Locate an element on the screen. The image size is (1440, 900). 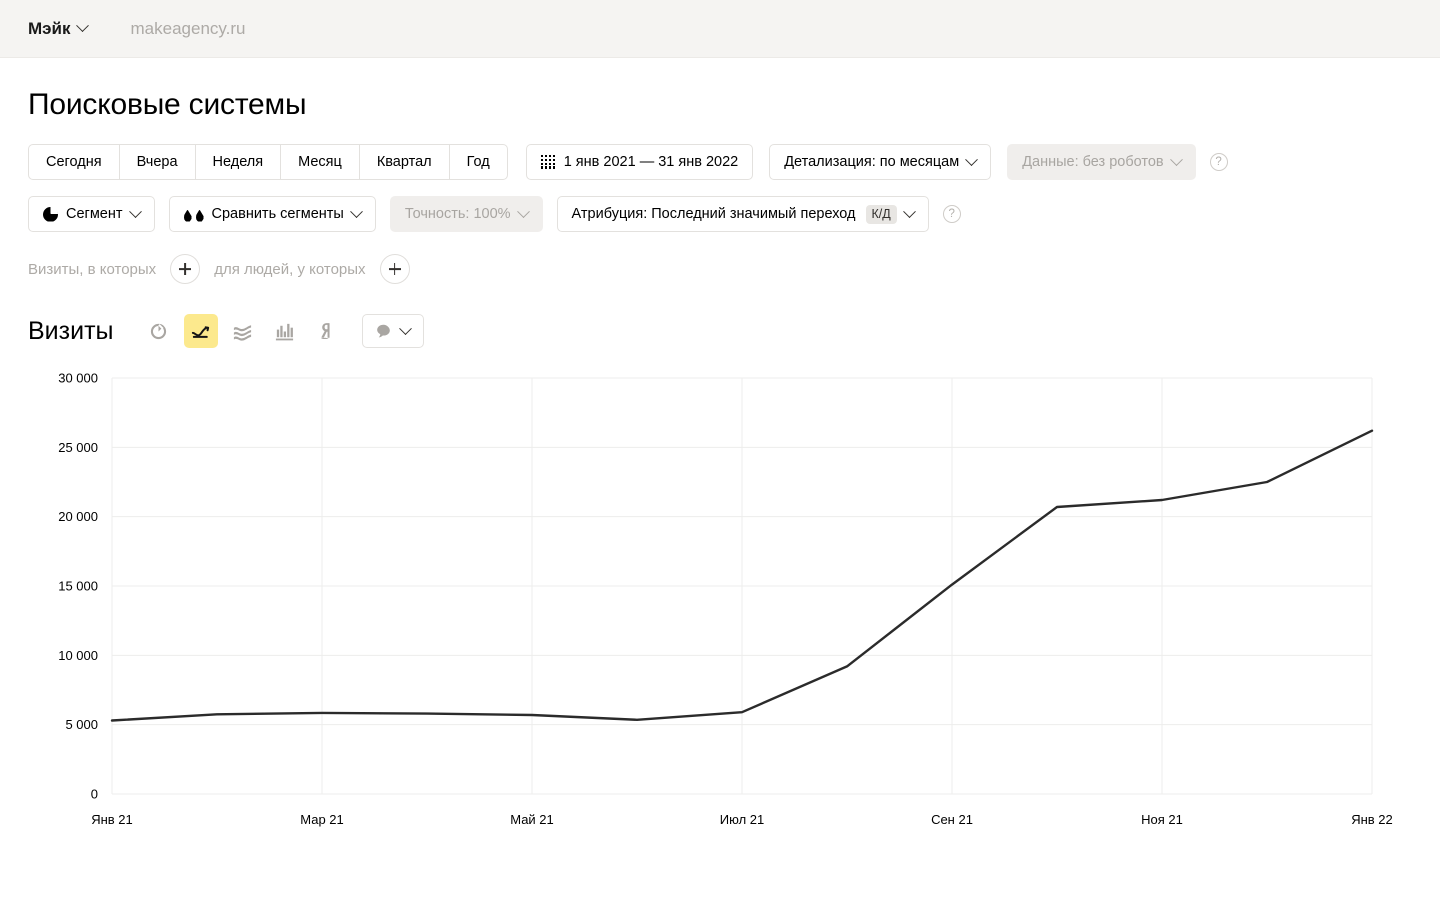
detail-level-label: Детализация: по месяцам is located at coordinates (872, 162).